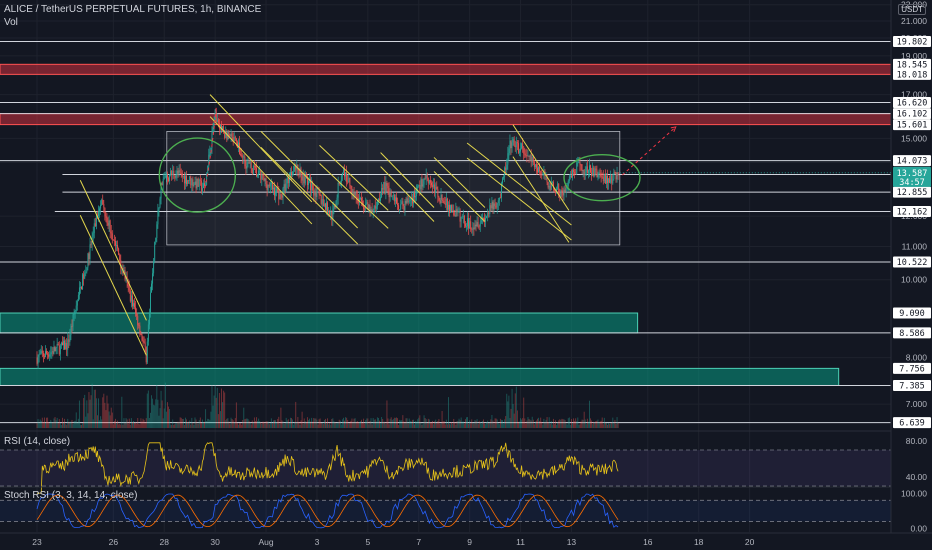  Describe the element at coordinates (37, 542) in the screenshot. I see `time-tick-label: 23` at that location.